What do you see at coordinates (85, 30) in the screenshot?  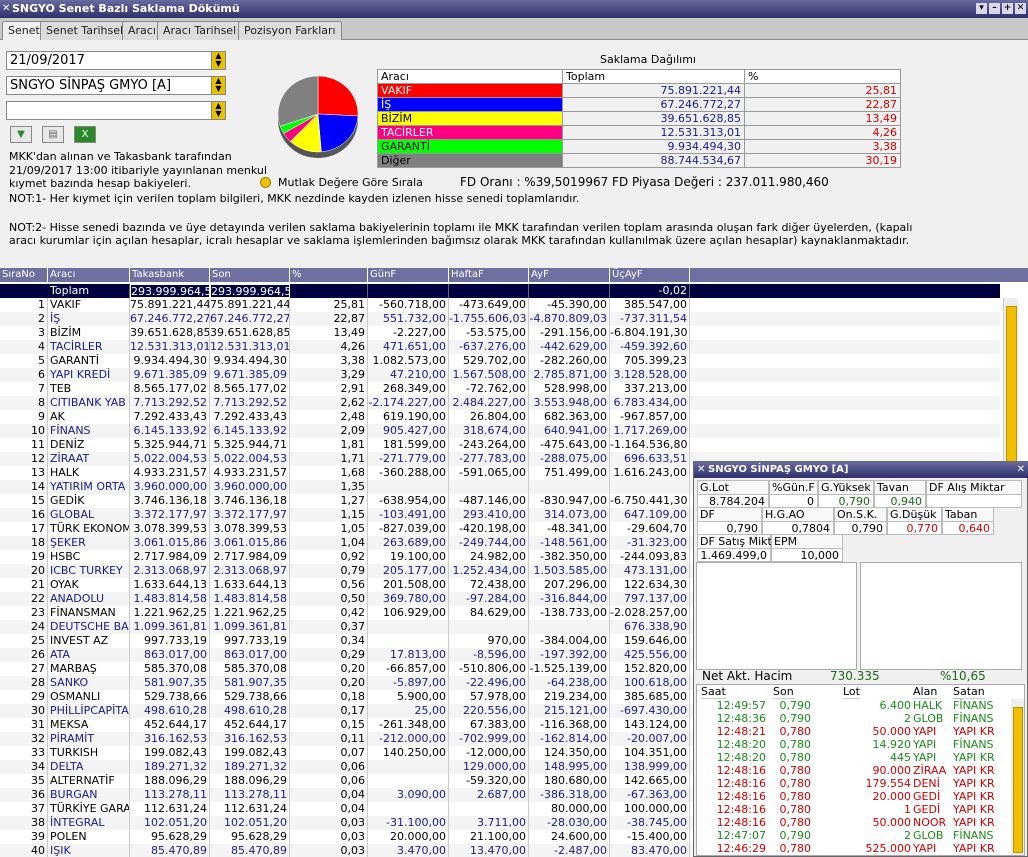 I see `tab-senet-tarihsel: Senet Tarihsel` at bounding box center [85, 30].